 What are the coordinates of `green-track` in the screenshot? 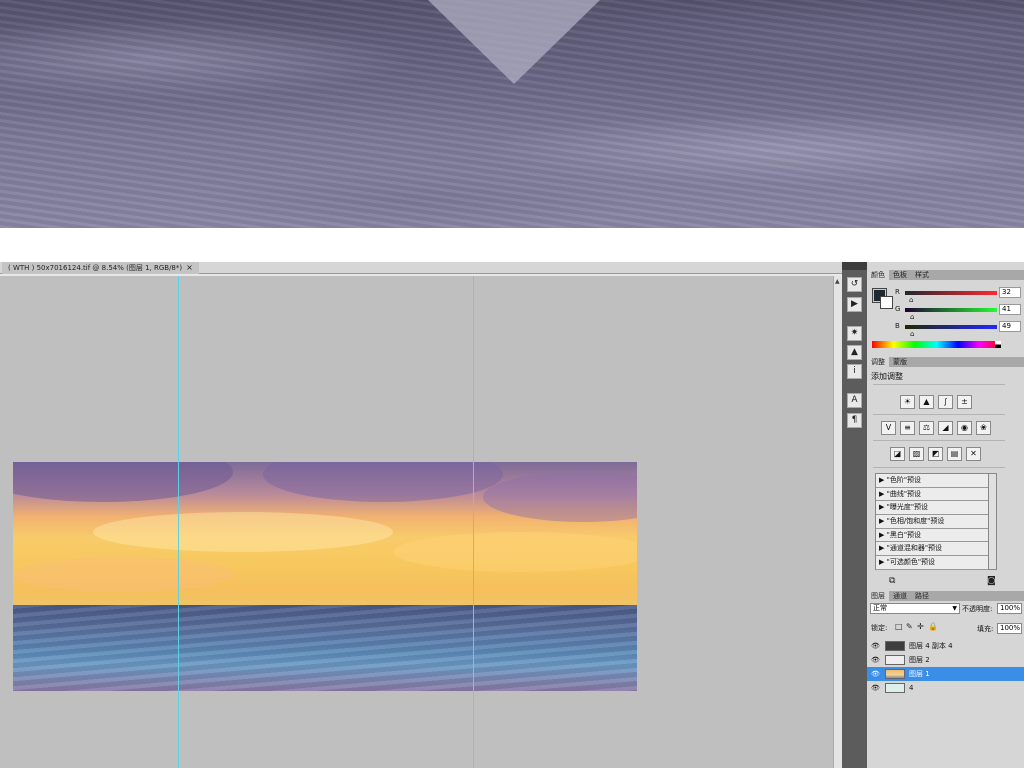 It's located at (951, 310).